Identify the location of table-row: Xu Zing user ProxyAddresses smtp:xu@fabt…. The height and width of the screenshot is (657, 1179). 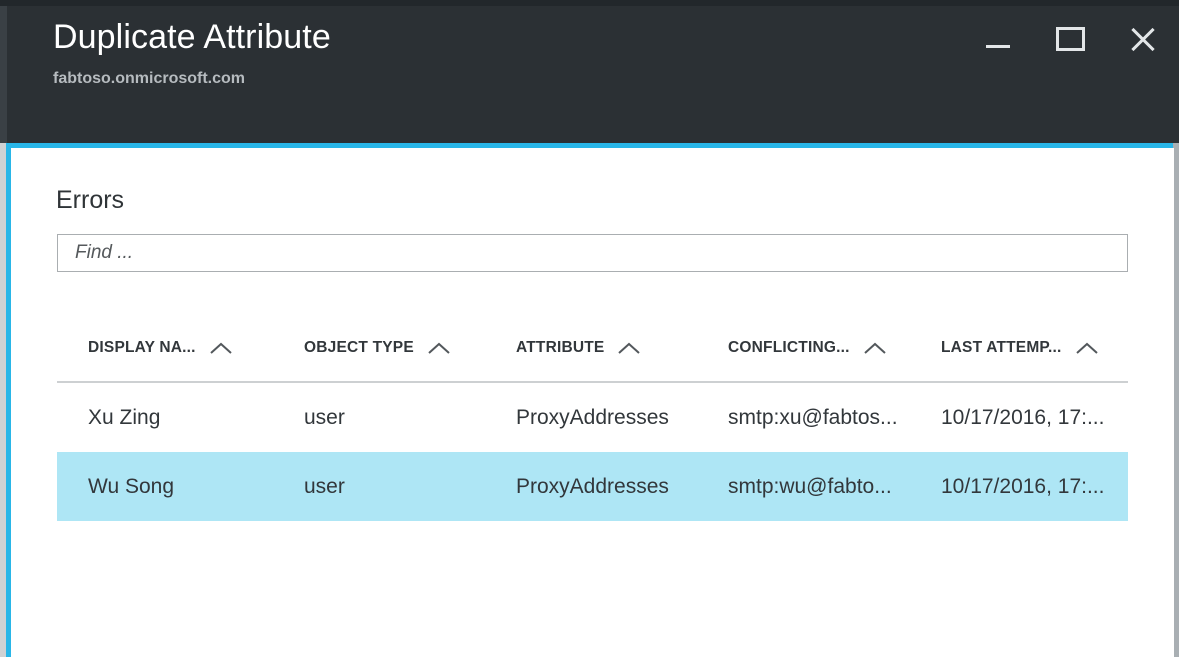
(592, 417).